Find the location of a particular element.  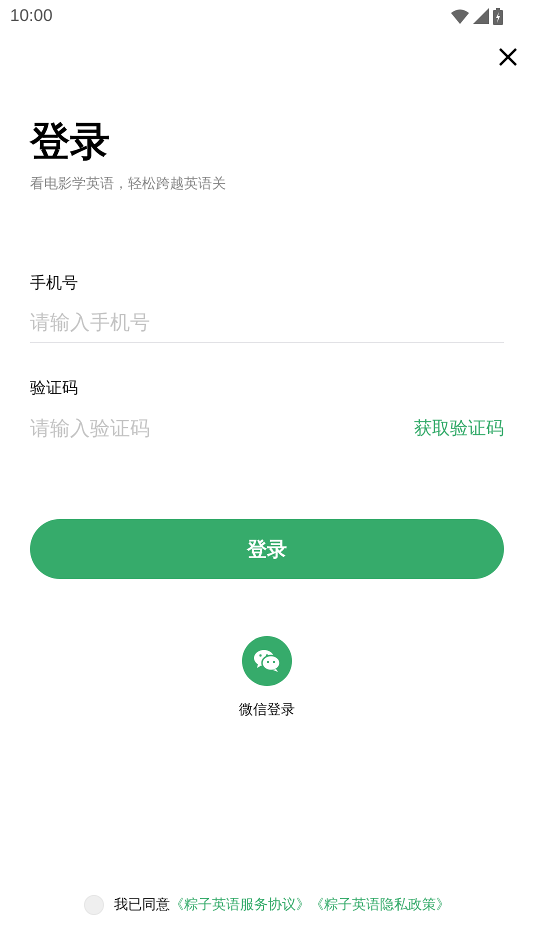

wifi-icon is located at coordinates (460, 16).